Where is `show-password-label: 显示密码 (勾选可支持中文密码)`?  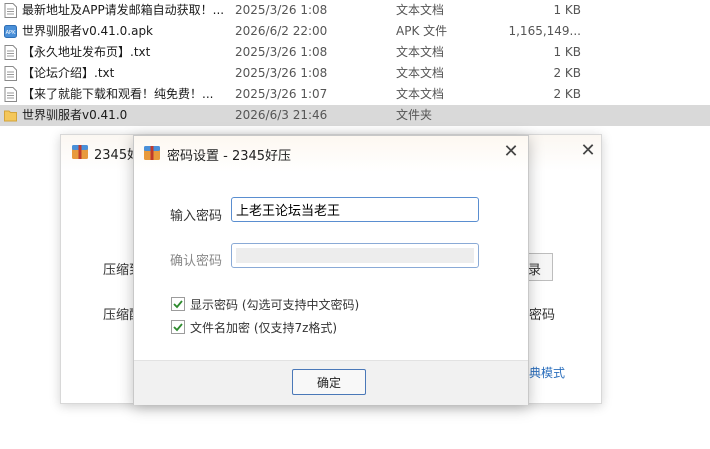
show-password-label: 显示密码 (勾选可支持中文密码) is located at coordinates (275, 305).